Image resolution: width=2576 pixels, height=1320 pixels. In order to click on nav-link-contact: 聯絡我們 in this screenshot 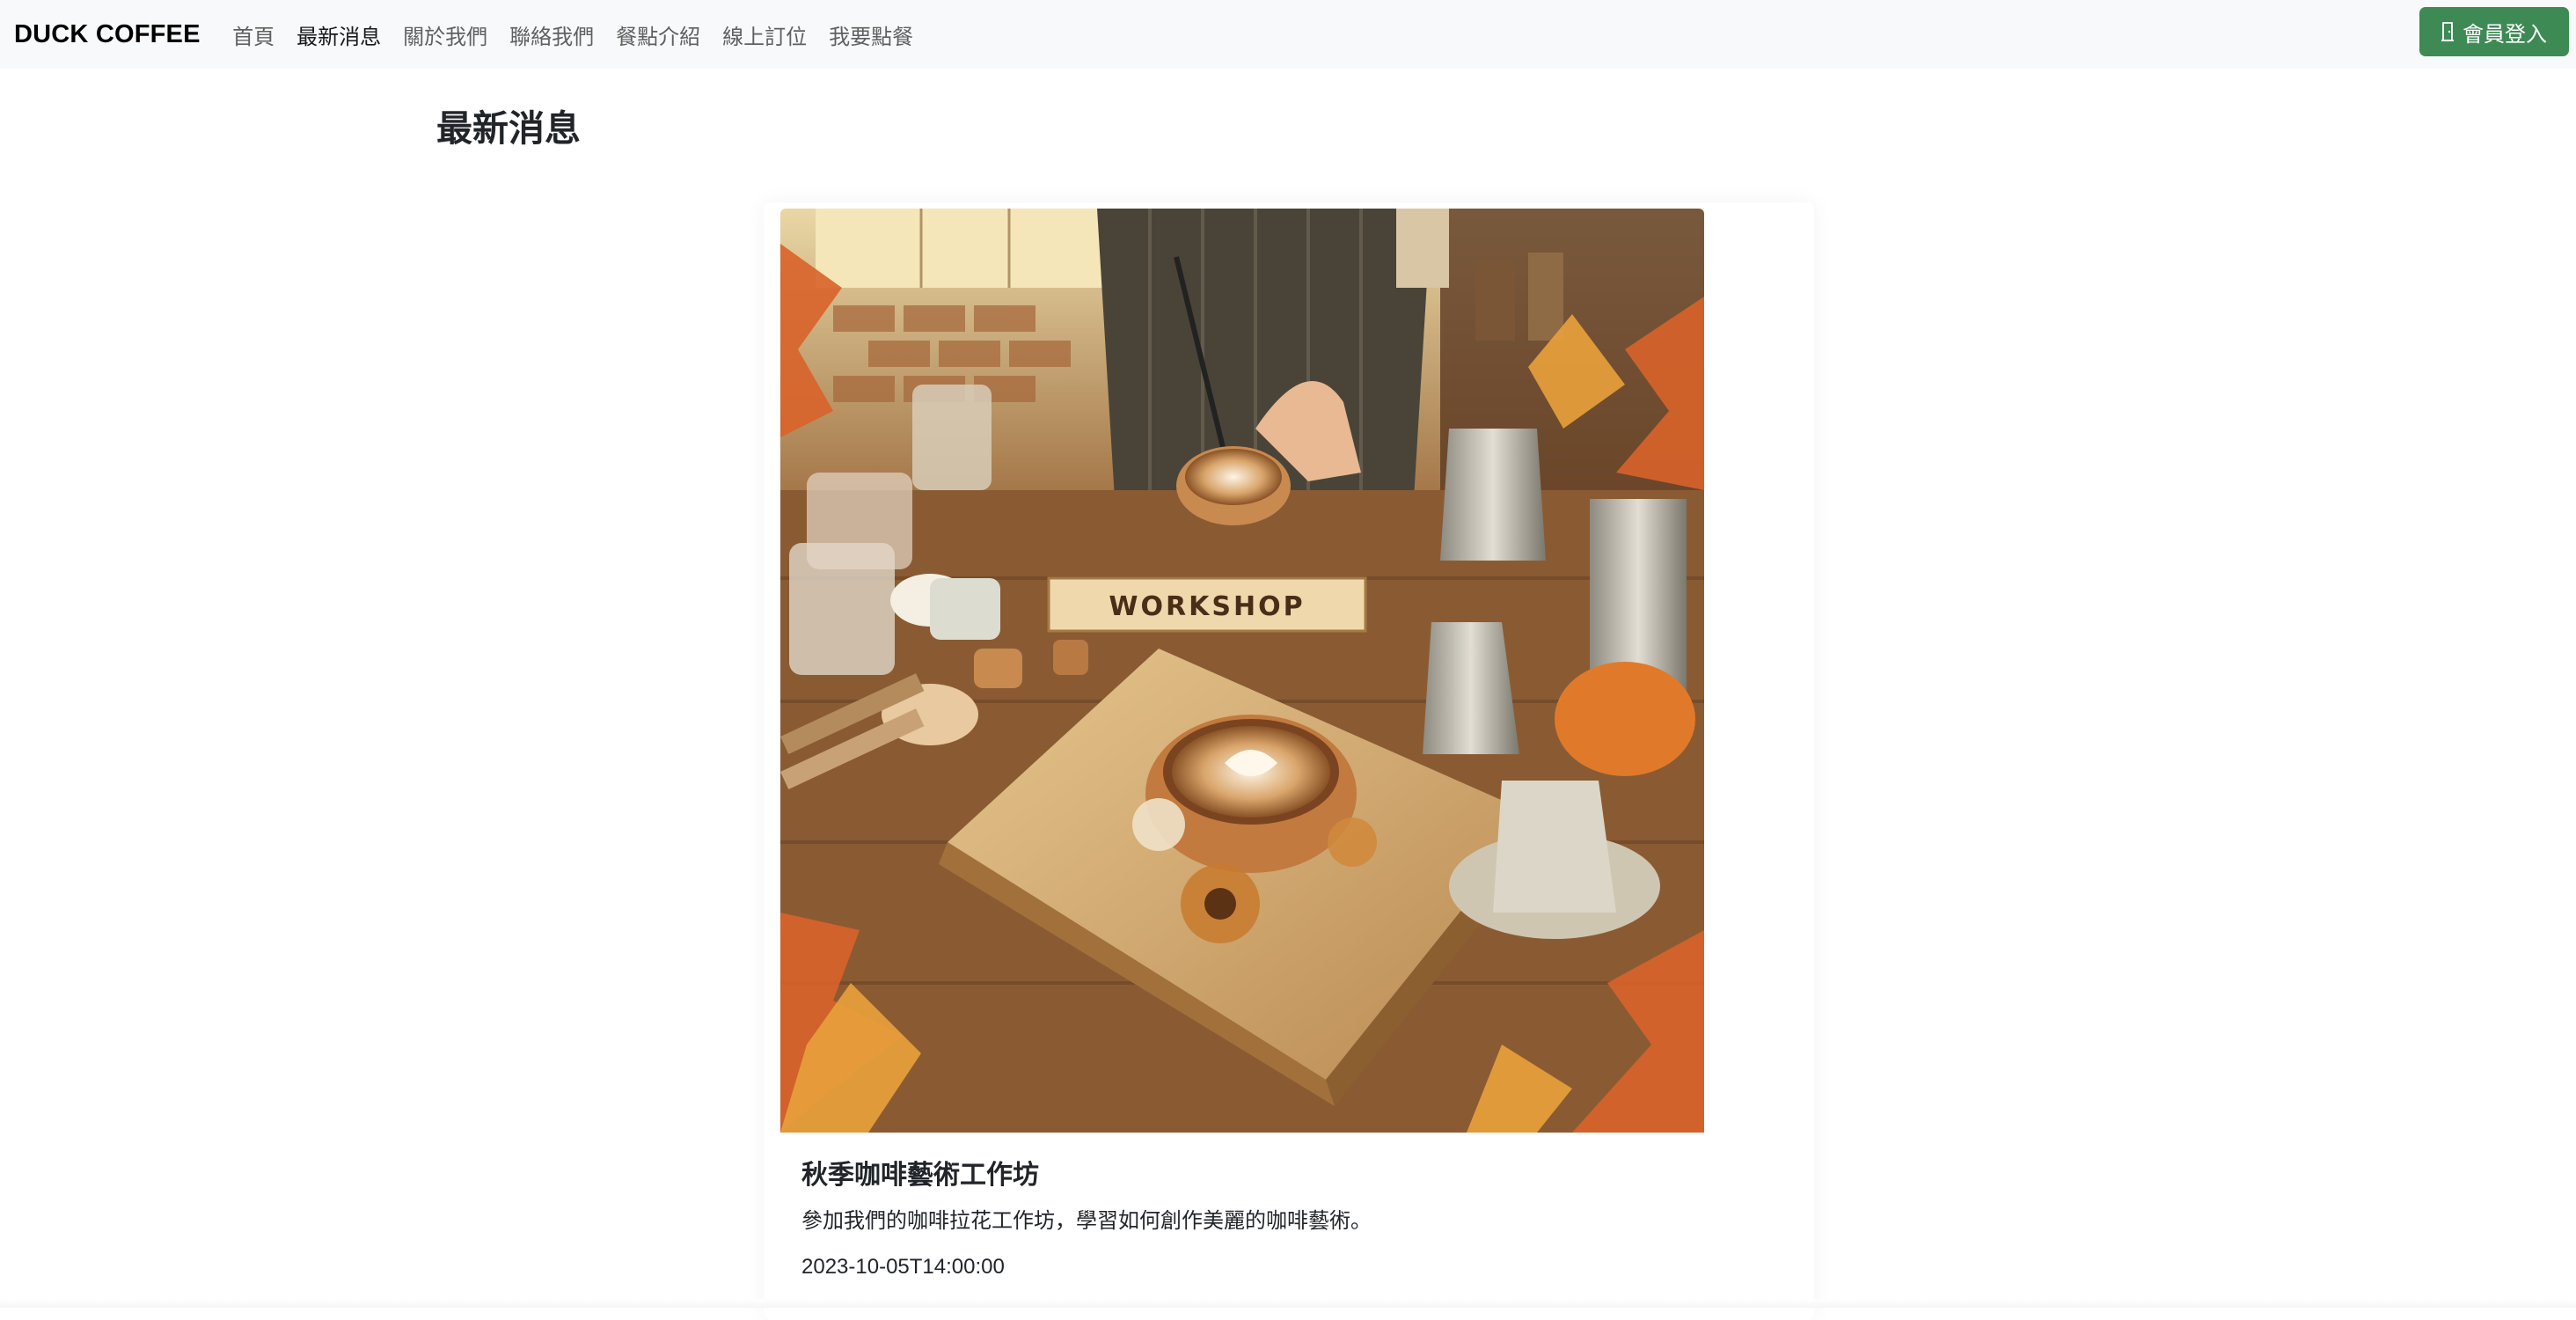, I will do `click(552, 35)`.